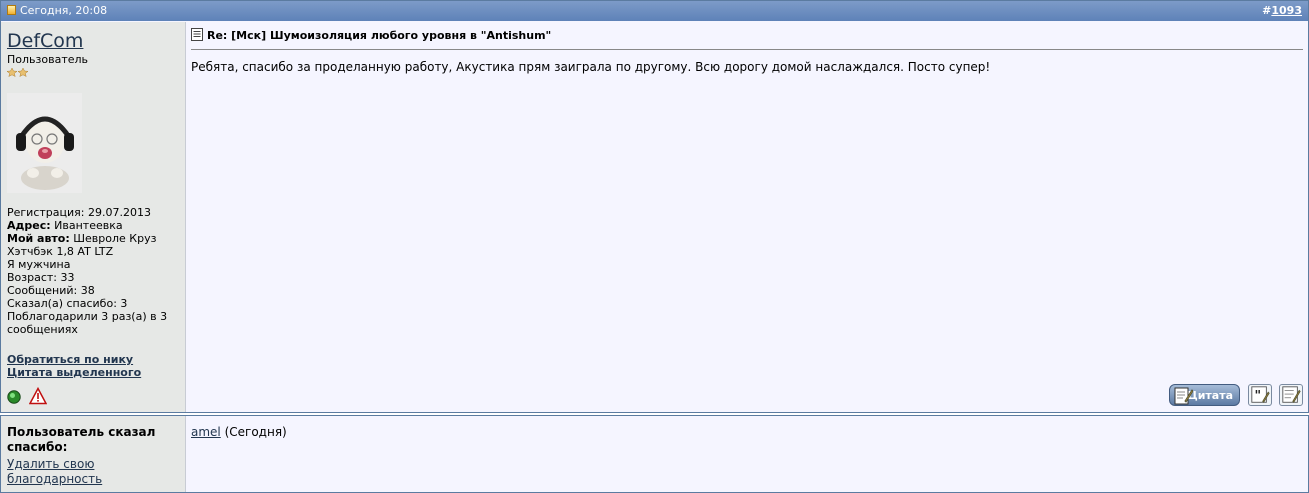  I want to click on post-header: Сегодня, 20:08 #1093, so click(654, 11).